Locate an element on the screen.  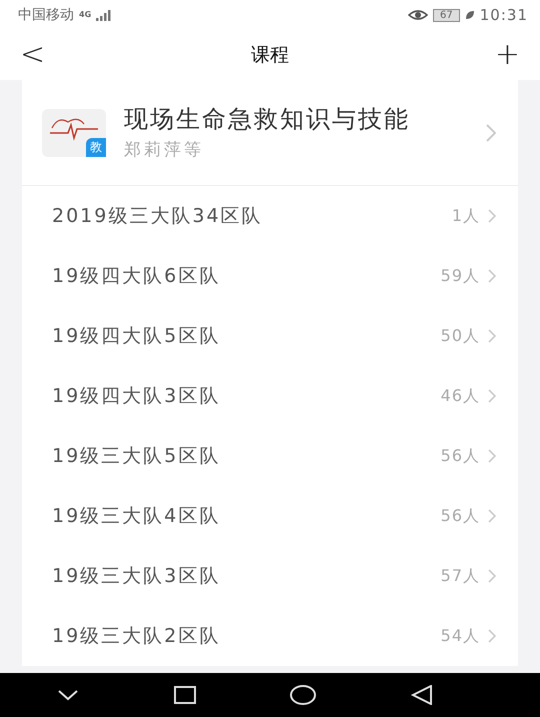
class-row: 19级三大队5区队 56人 is located at coordinates (270, 456).